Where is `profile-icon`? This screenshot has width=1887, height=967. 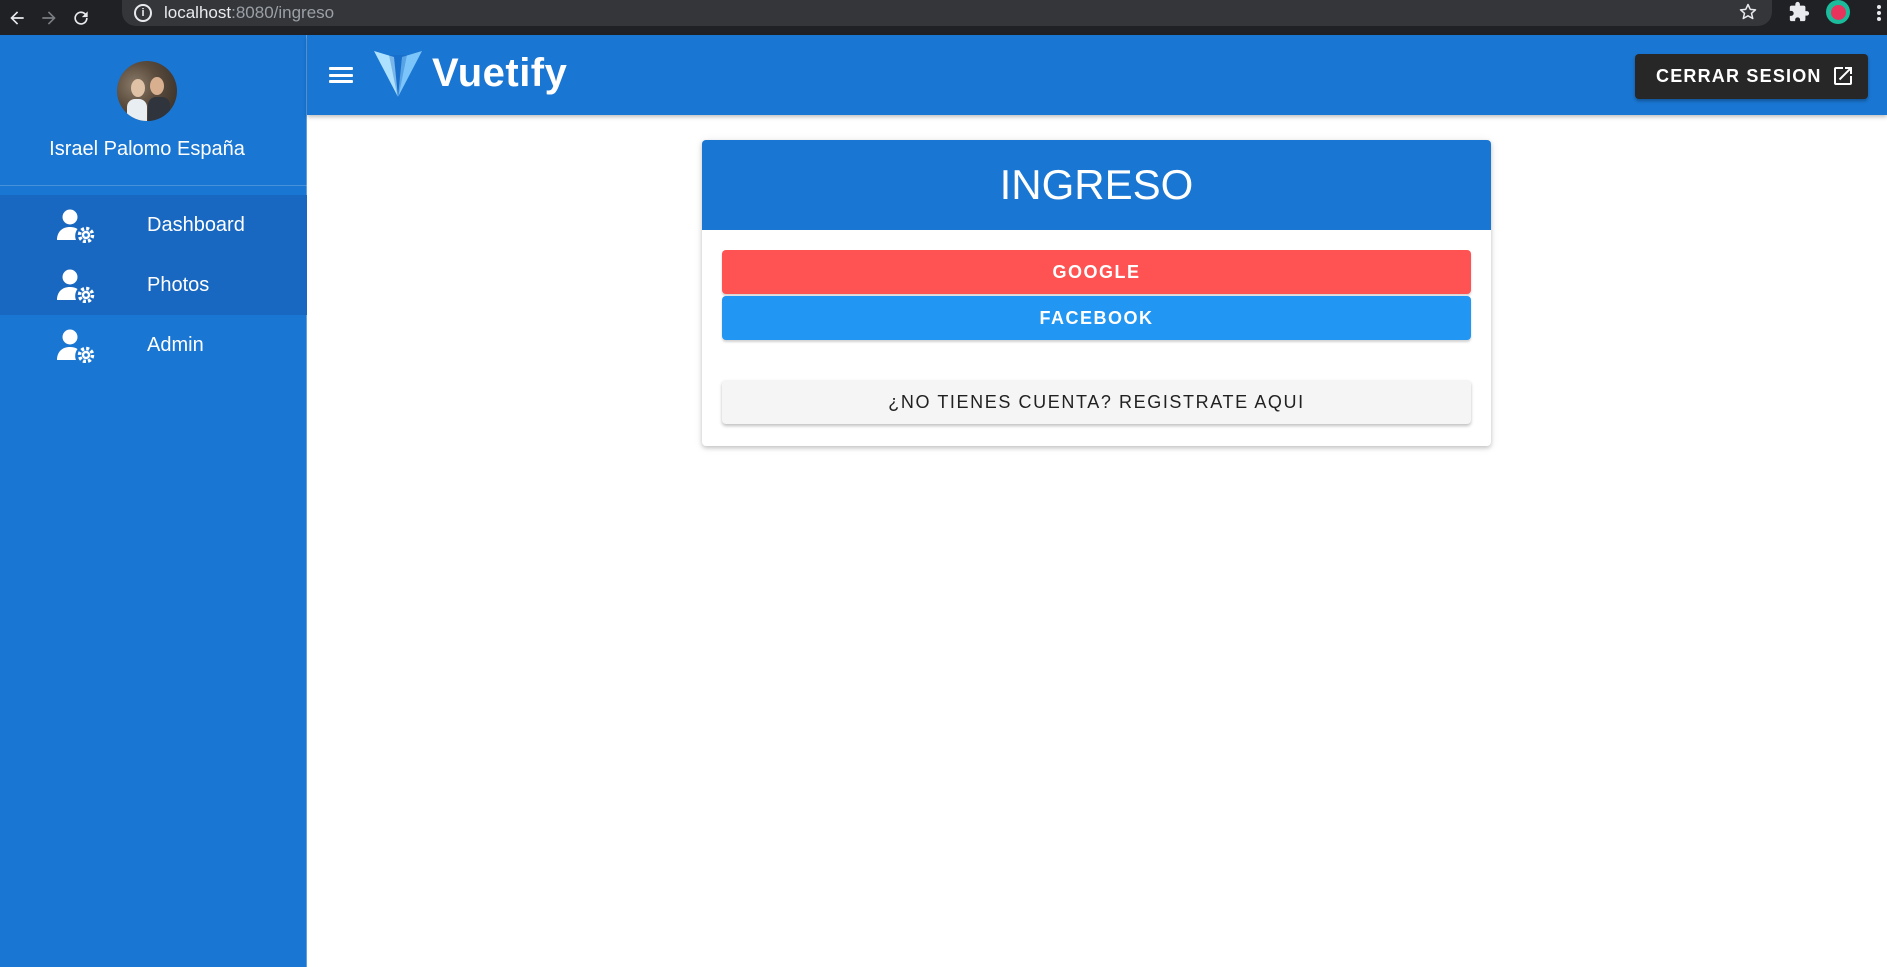 profile-icon is located at coordinates (1838, 12).